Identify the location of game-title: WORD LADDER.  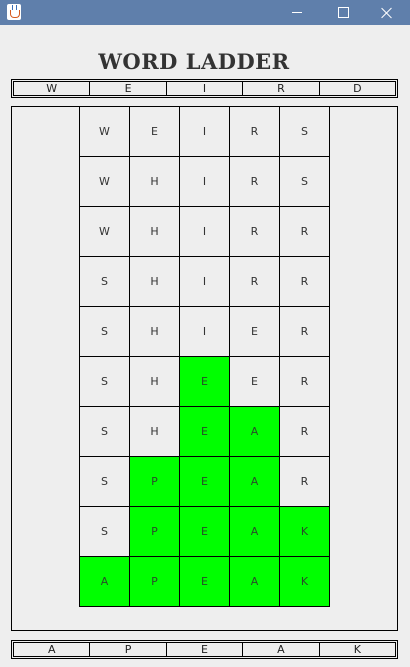
(194, 61).